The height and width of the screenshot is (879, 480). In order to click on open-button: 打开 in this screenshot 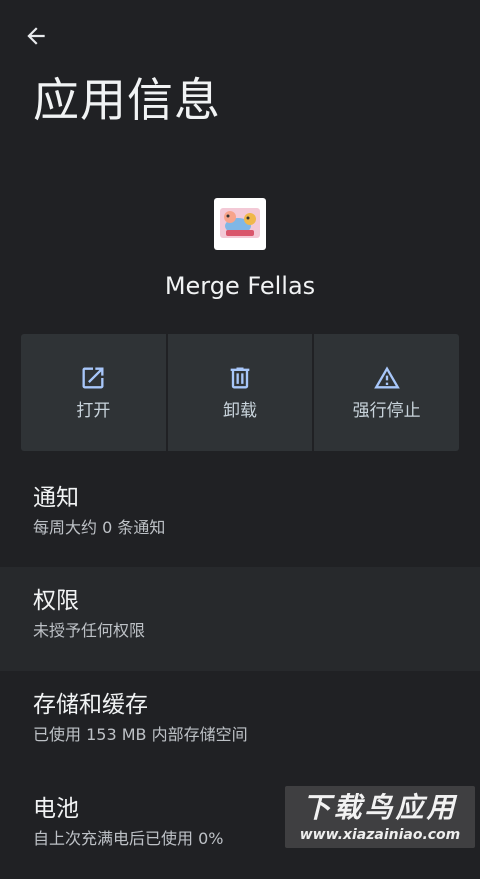, I will do `click(93, 392)`.